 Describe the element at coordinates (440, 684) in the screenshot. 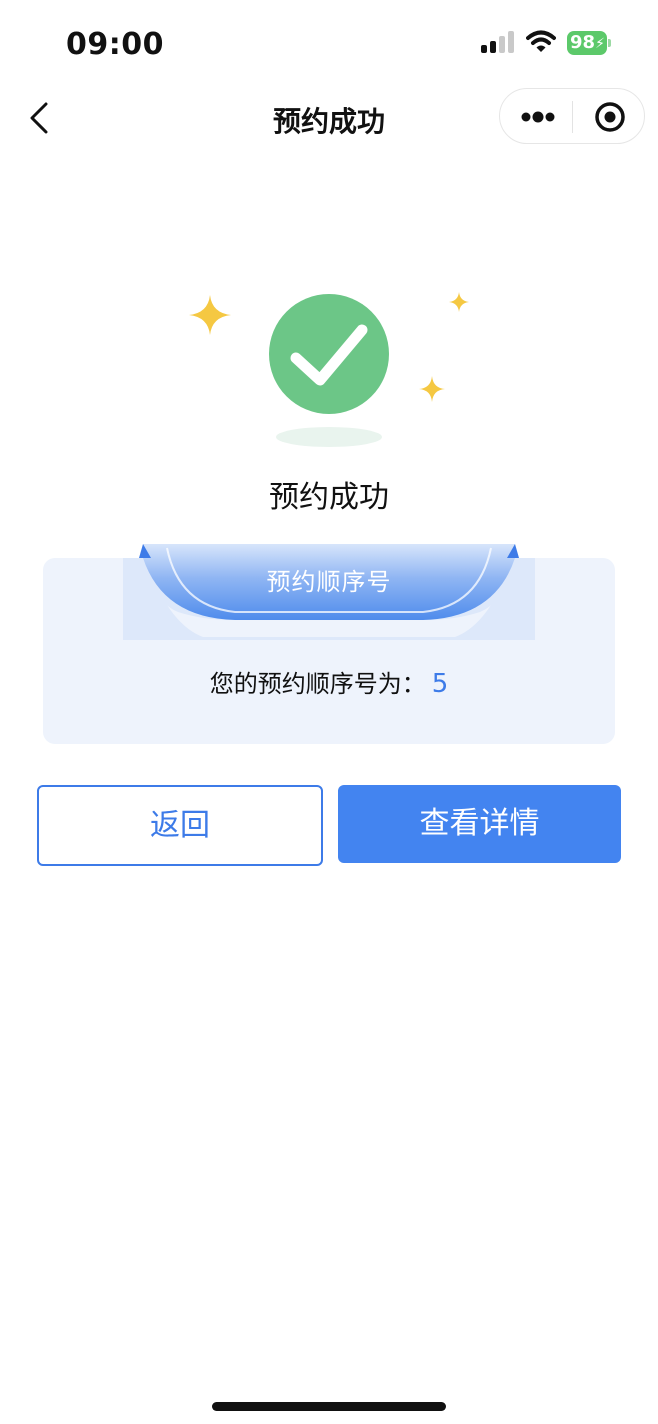

I see `order-number-value: 5` at that location.